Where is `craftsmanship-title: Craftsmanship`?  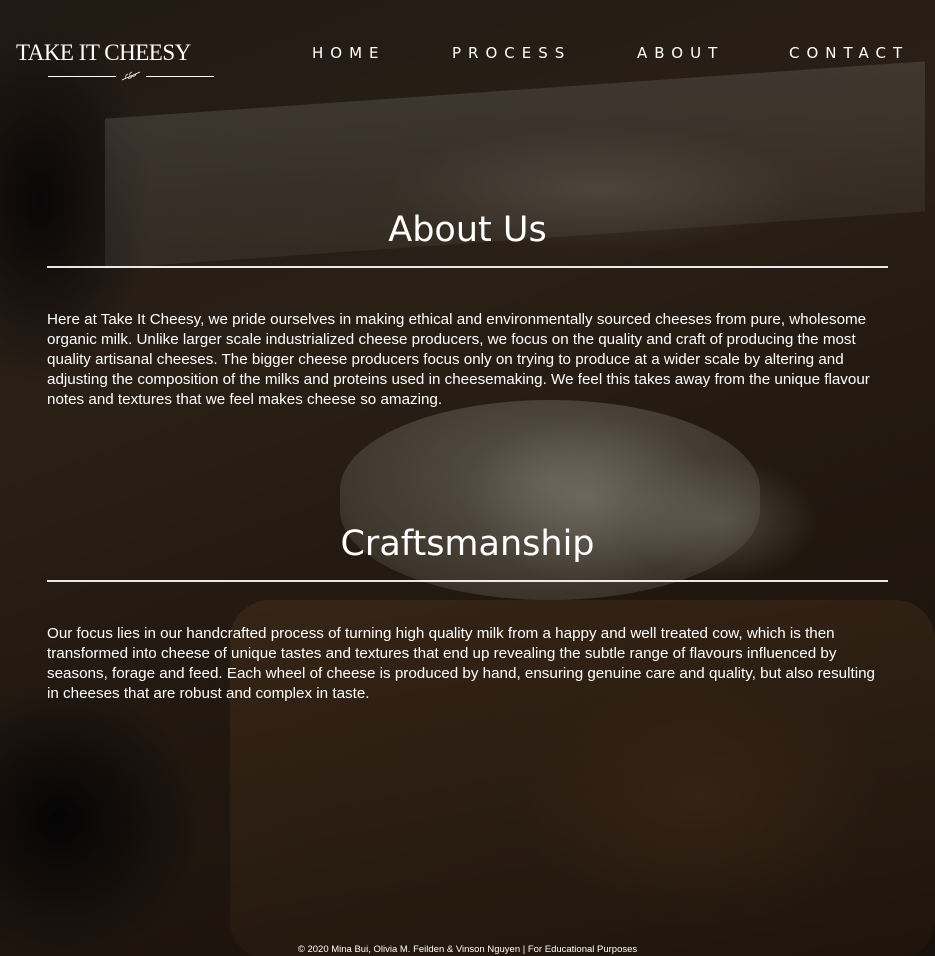 craftsmanship-title: Craftsmanship is located at coordinates (467, 544).